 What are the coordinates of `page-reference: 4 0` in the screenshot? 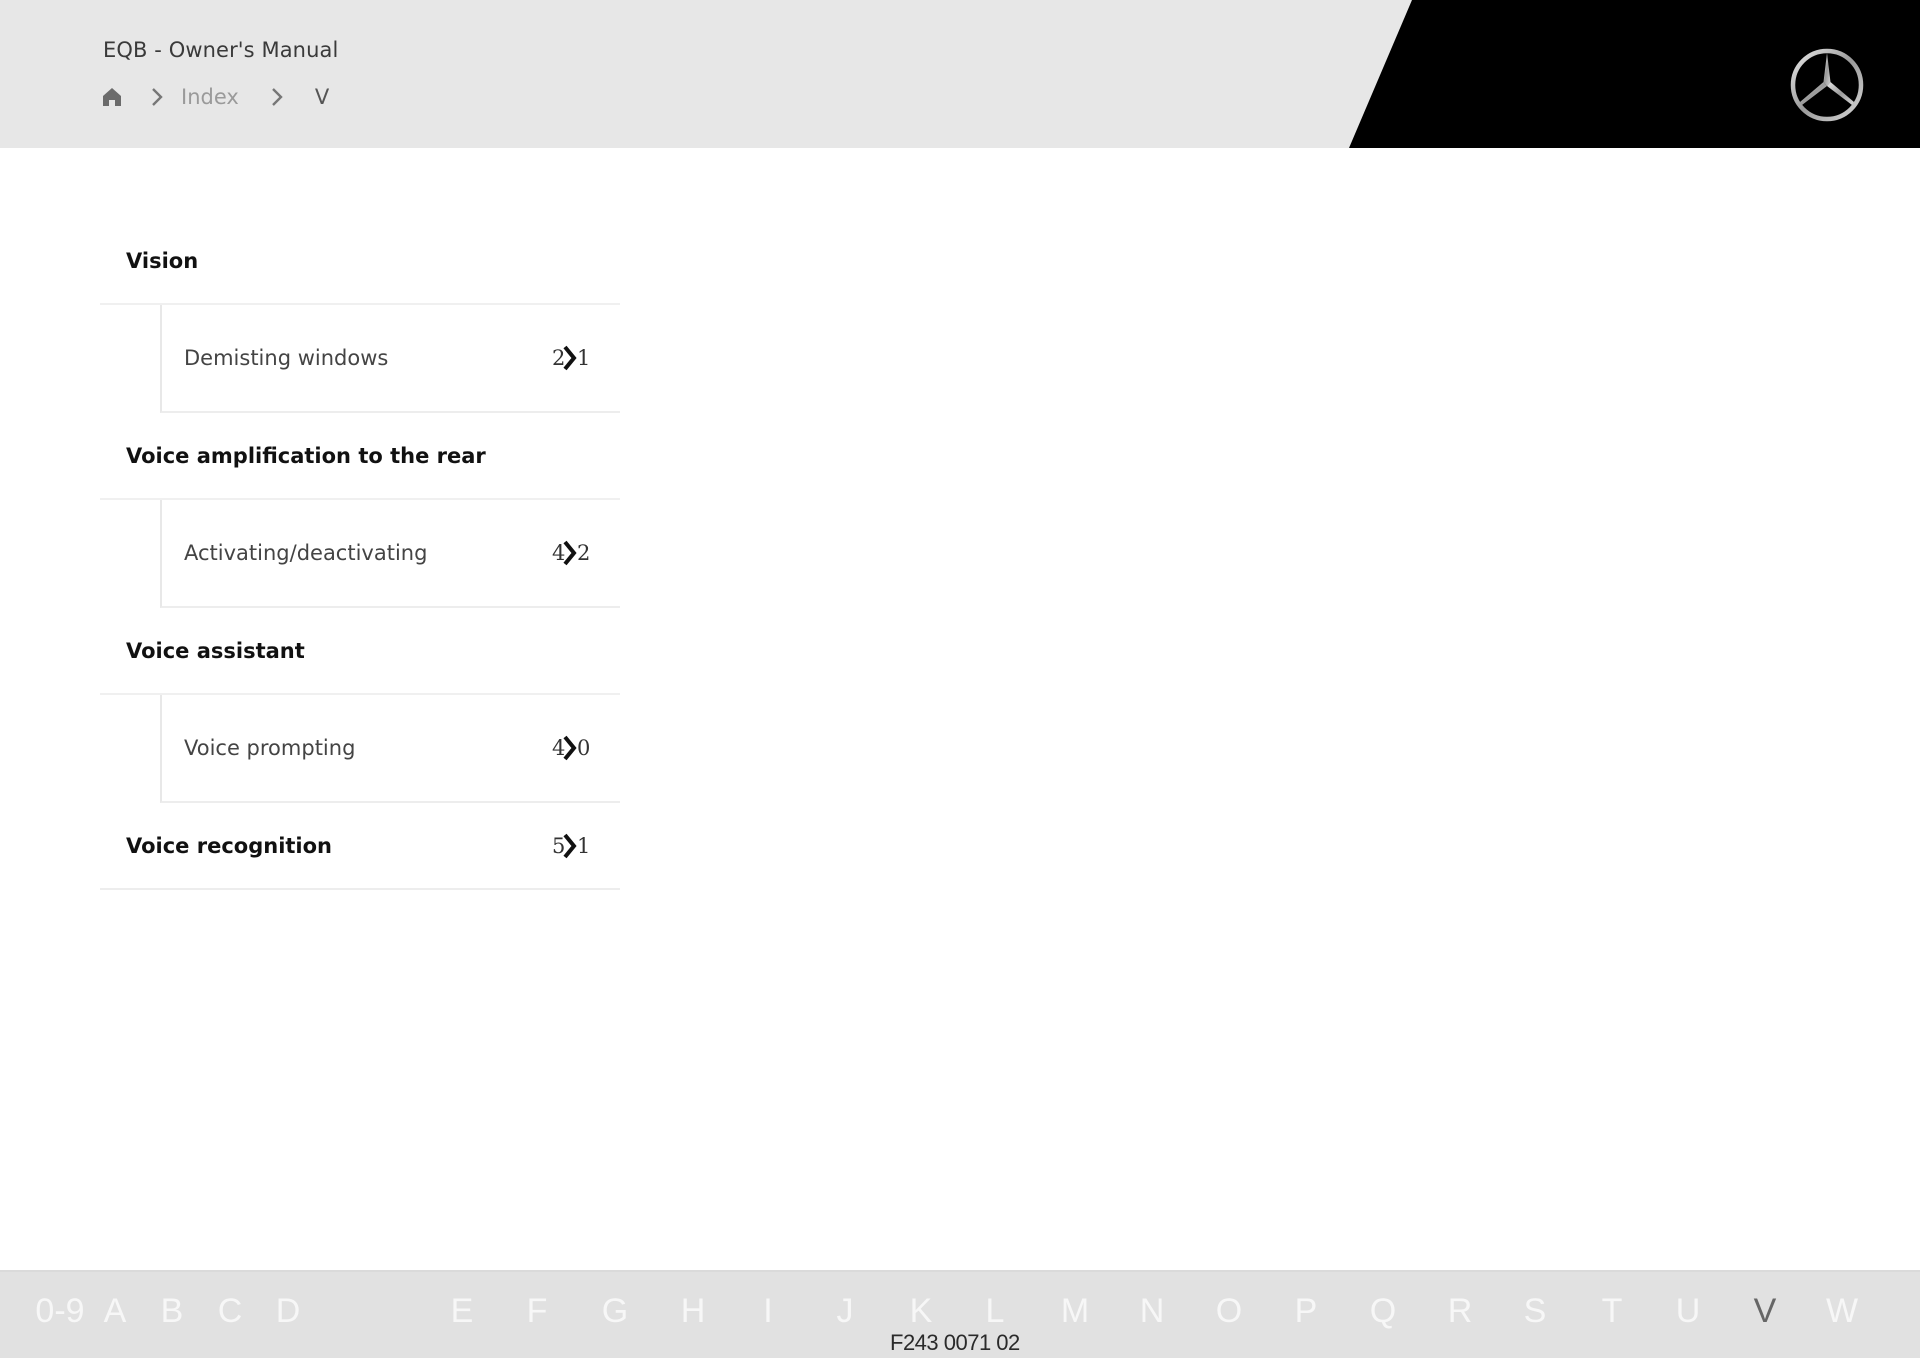 It's located at (572, 748).